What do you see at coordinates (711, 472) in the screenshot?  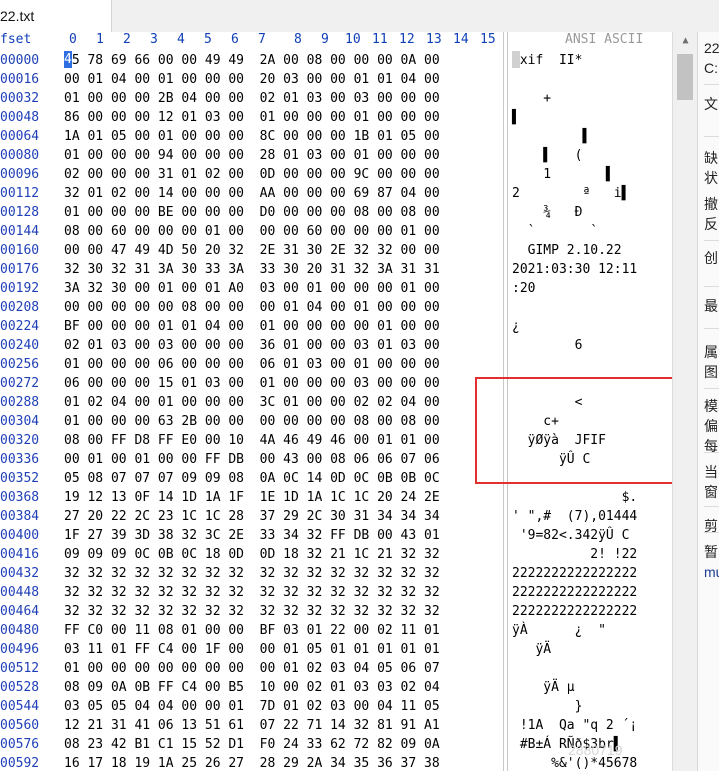 I see `side-panel-item: 当` at bounding box center [711, 472].